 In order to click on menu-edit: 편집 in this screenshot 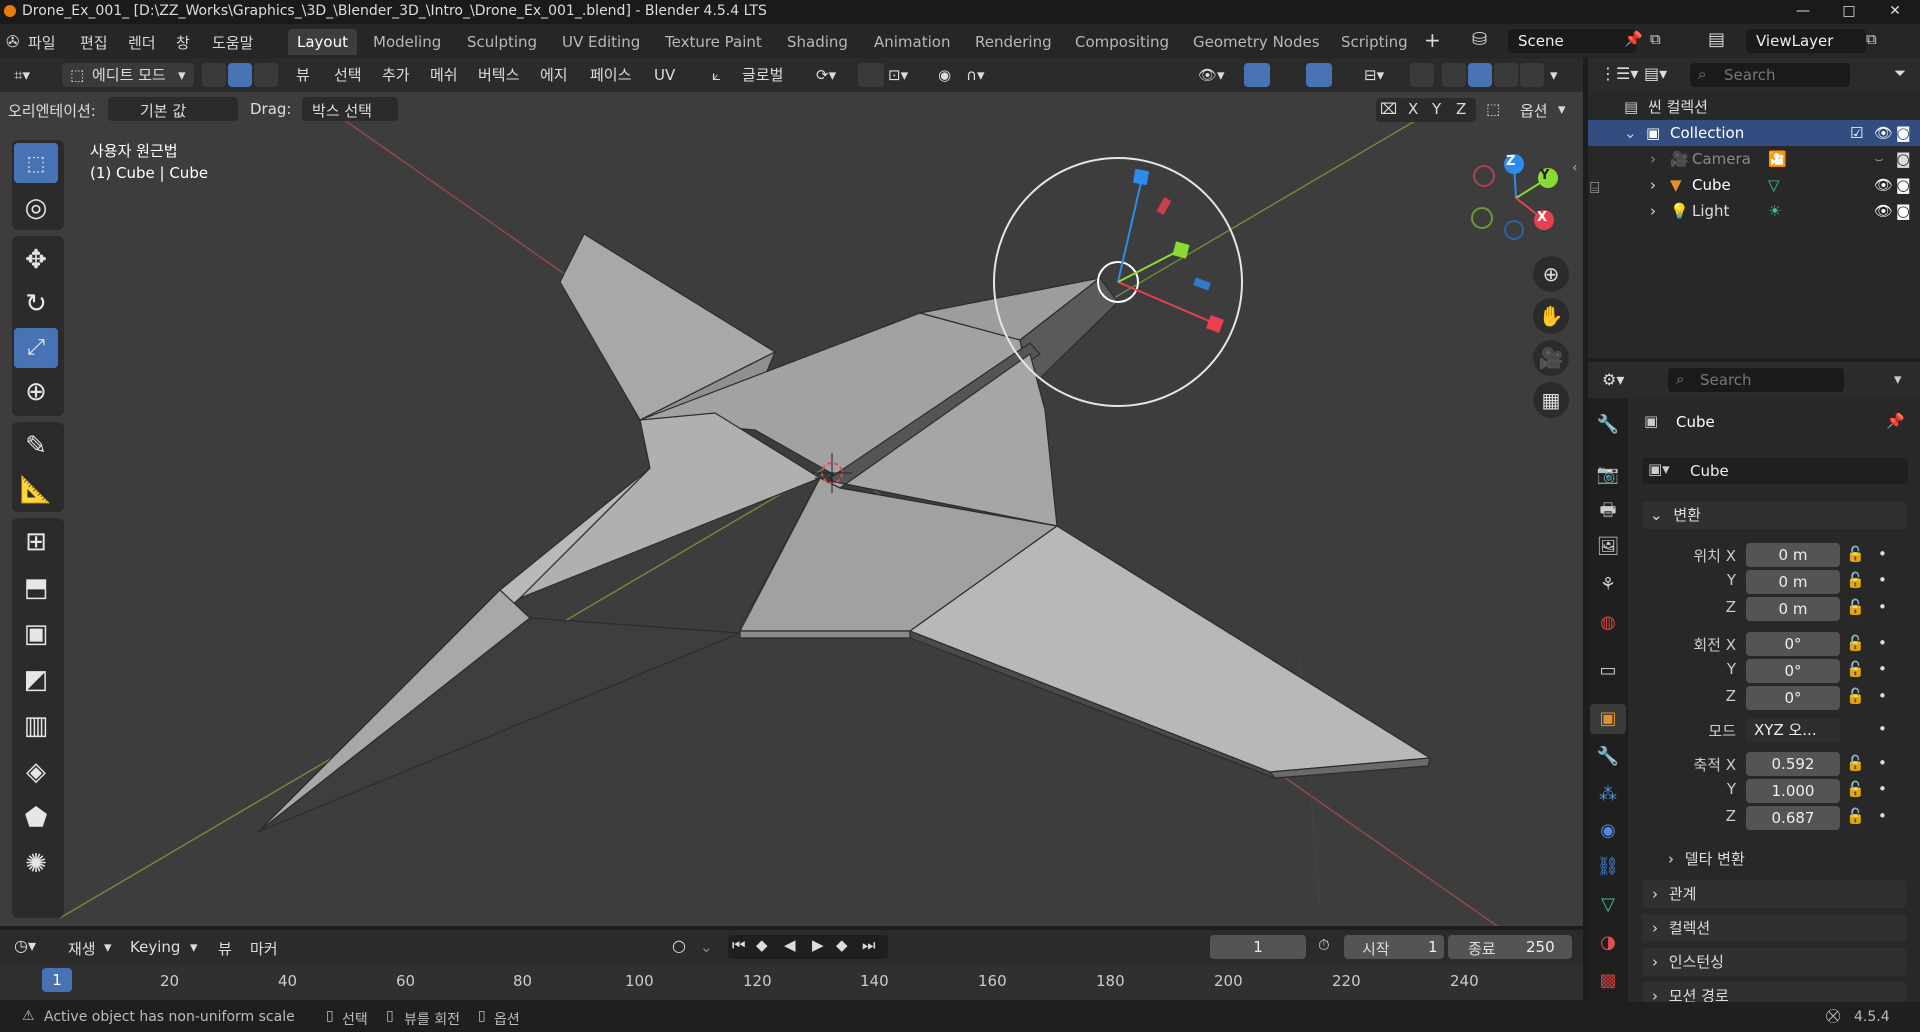, I will do `click(94, 42)`.